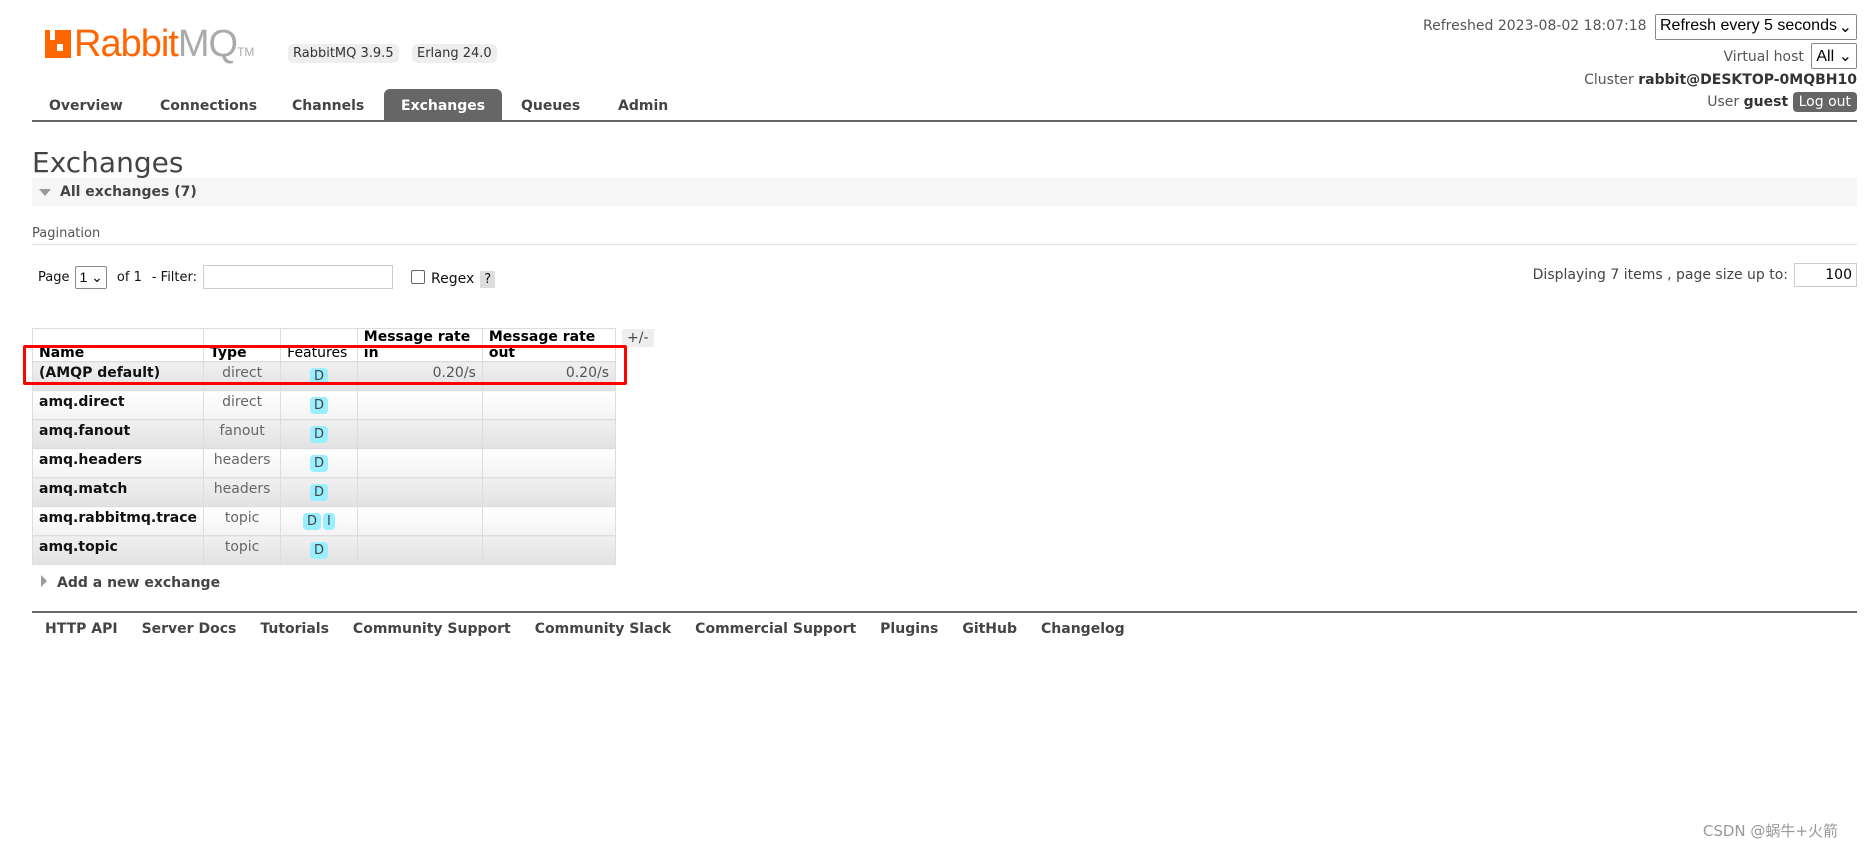 This screenshot has height=850, width=1864. What do you see at coordinates (1756, 27) in the screenshot?
I see `refresh-select: Refresh every 5 seconds ⌄` at bounding box center [1756, 27].